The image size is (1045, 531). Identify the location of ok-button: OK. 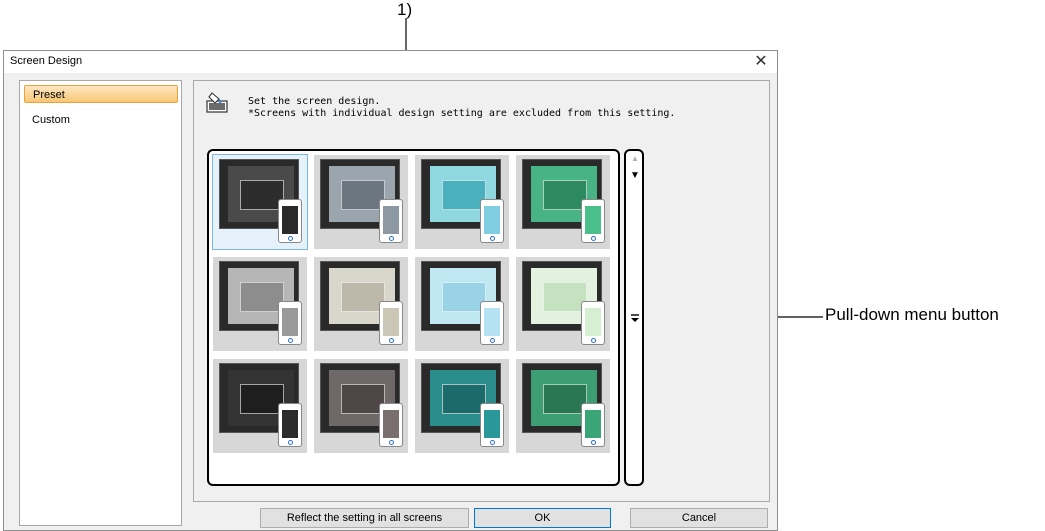
(542, 518).